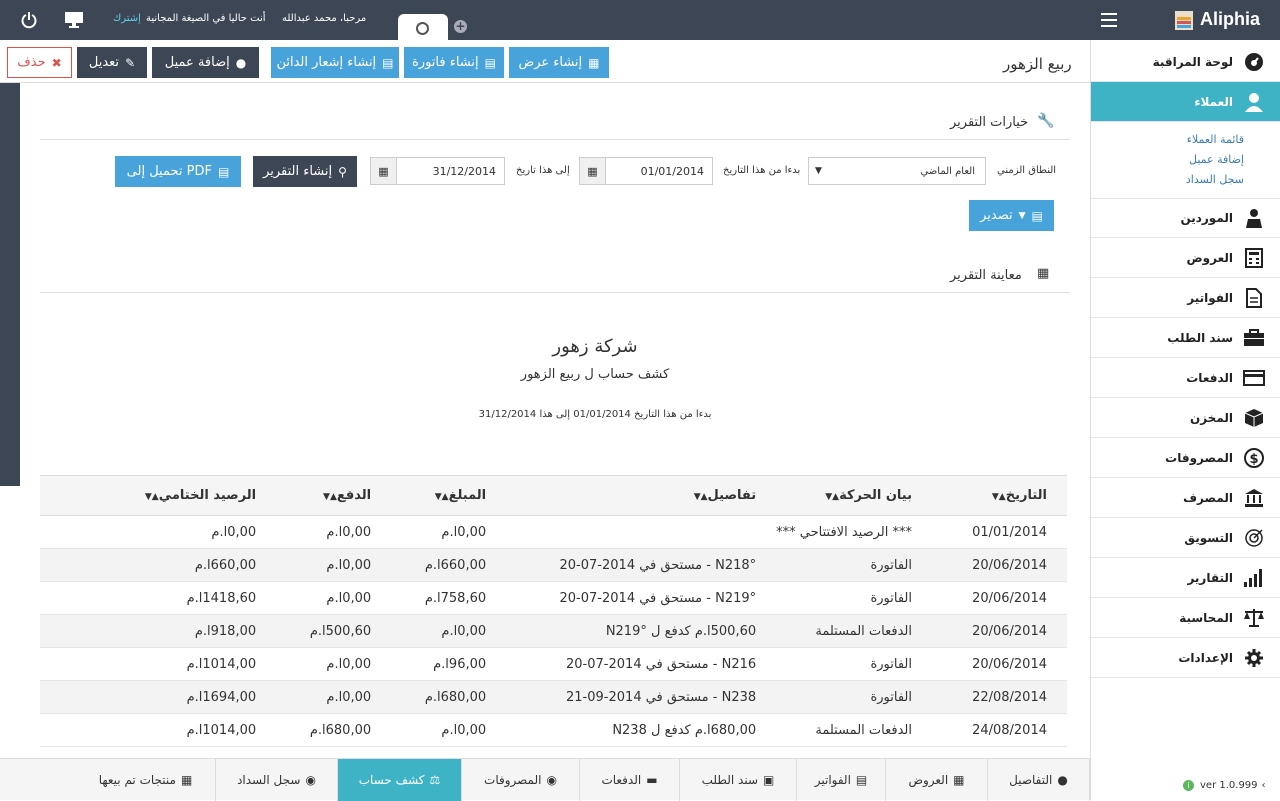  Describe the element at coordinates (449, 495) in the screenshot. I see `column-header-amount: المبلغ▲▼` at that location.